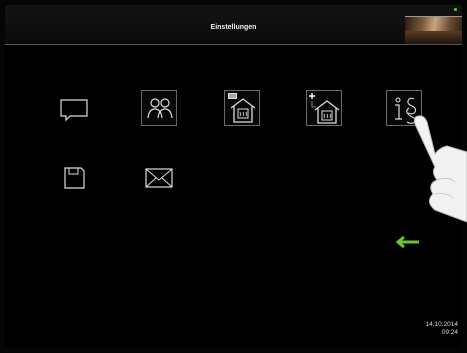 This screenshot has width=467, height=353. Describe the element at coordinates (428, 329) in the screenshot. I see `date-time: 14.10.2014 09:24` at that location.